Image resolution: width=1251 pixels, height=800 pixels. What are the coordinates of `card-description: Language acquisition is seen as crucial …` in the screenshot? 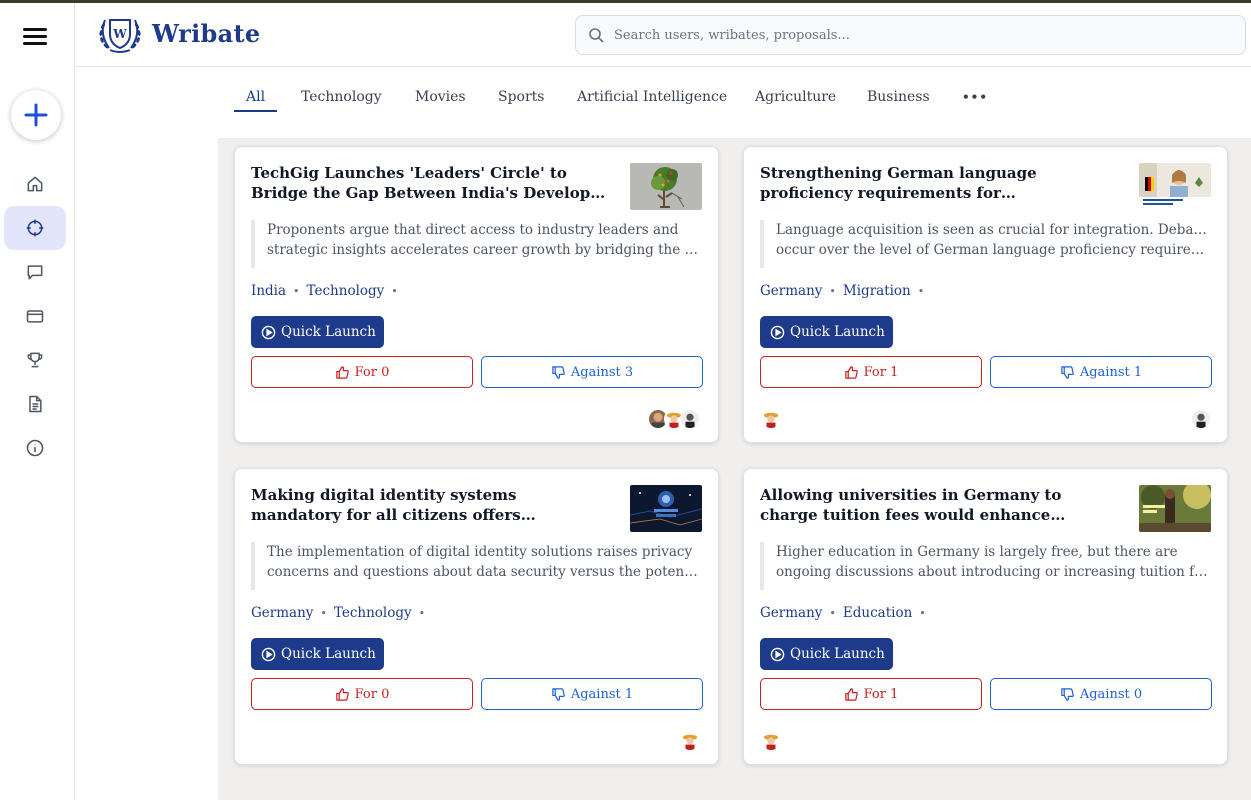 It's located at (985, 244).